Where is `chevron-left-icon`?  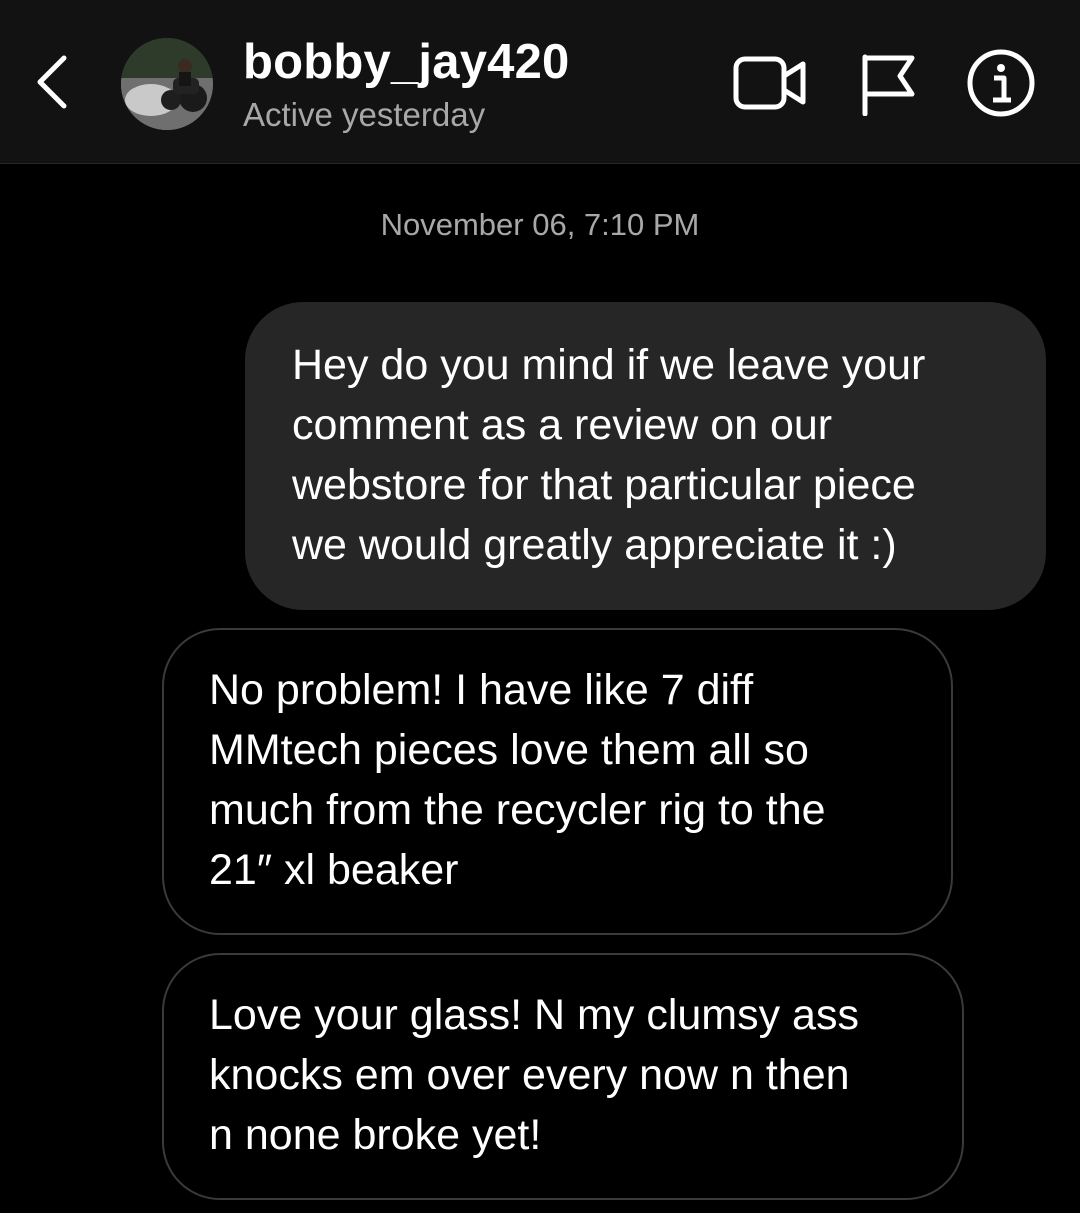 chevron-left-icon is located at coordinates (52, 82).